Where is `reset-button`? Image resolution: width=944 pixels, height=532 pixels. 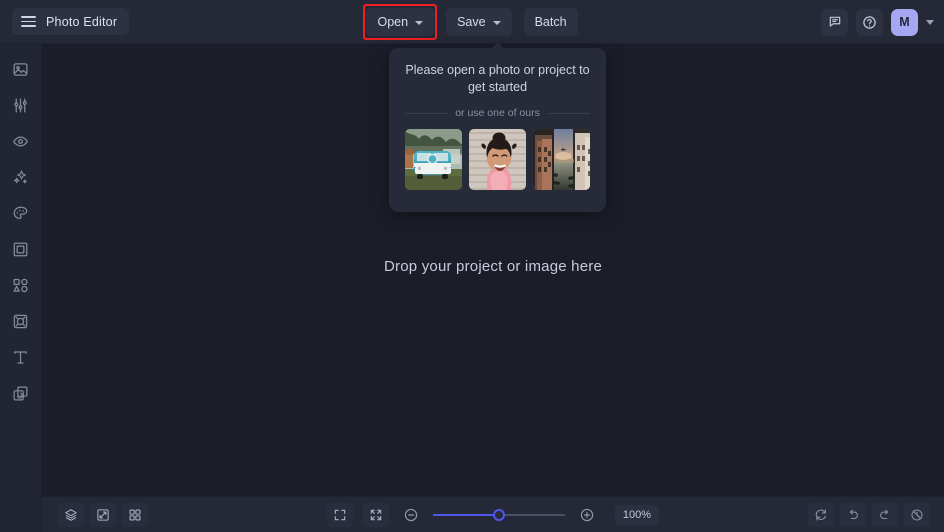 reset-button is located at coordinates (821, 514).